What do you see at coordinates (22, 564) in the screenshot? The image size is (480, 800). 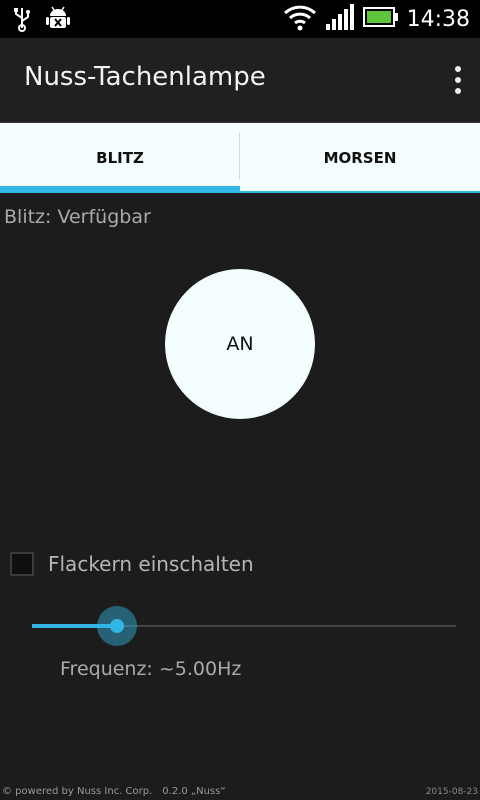 I see `flicker-checkbox` at bounding box center [22, 564].